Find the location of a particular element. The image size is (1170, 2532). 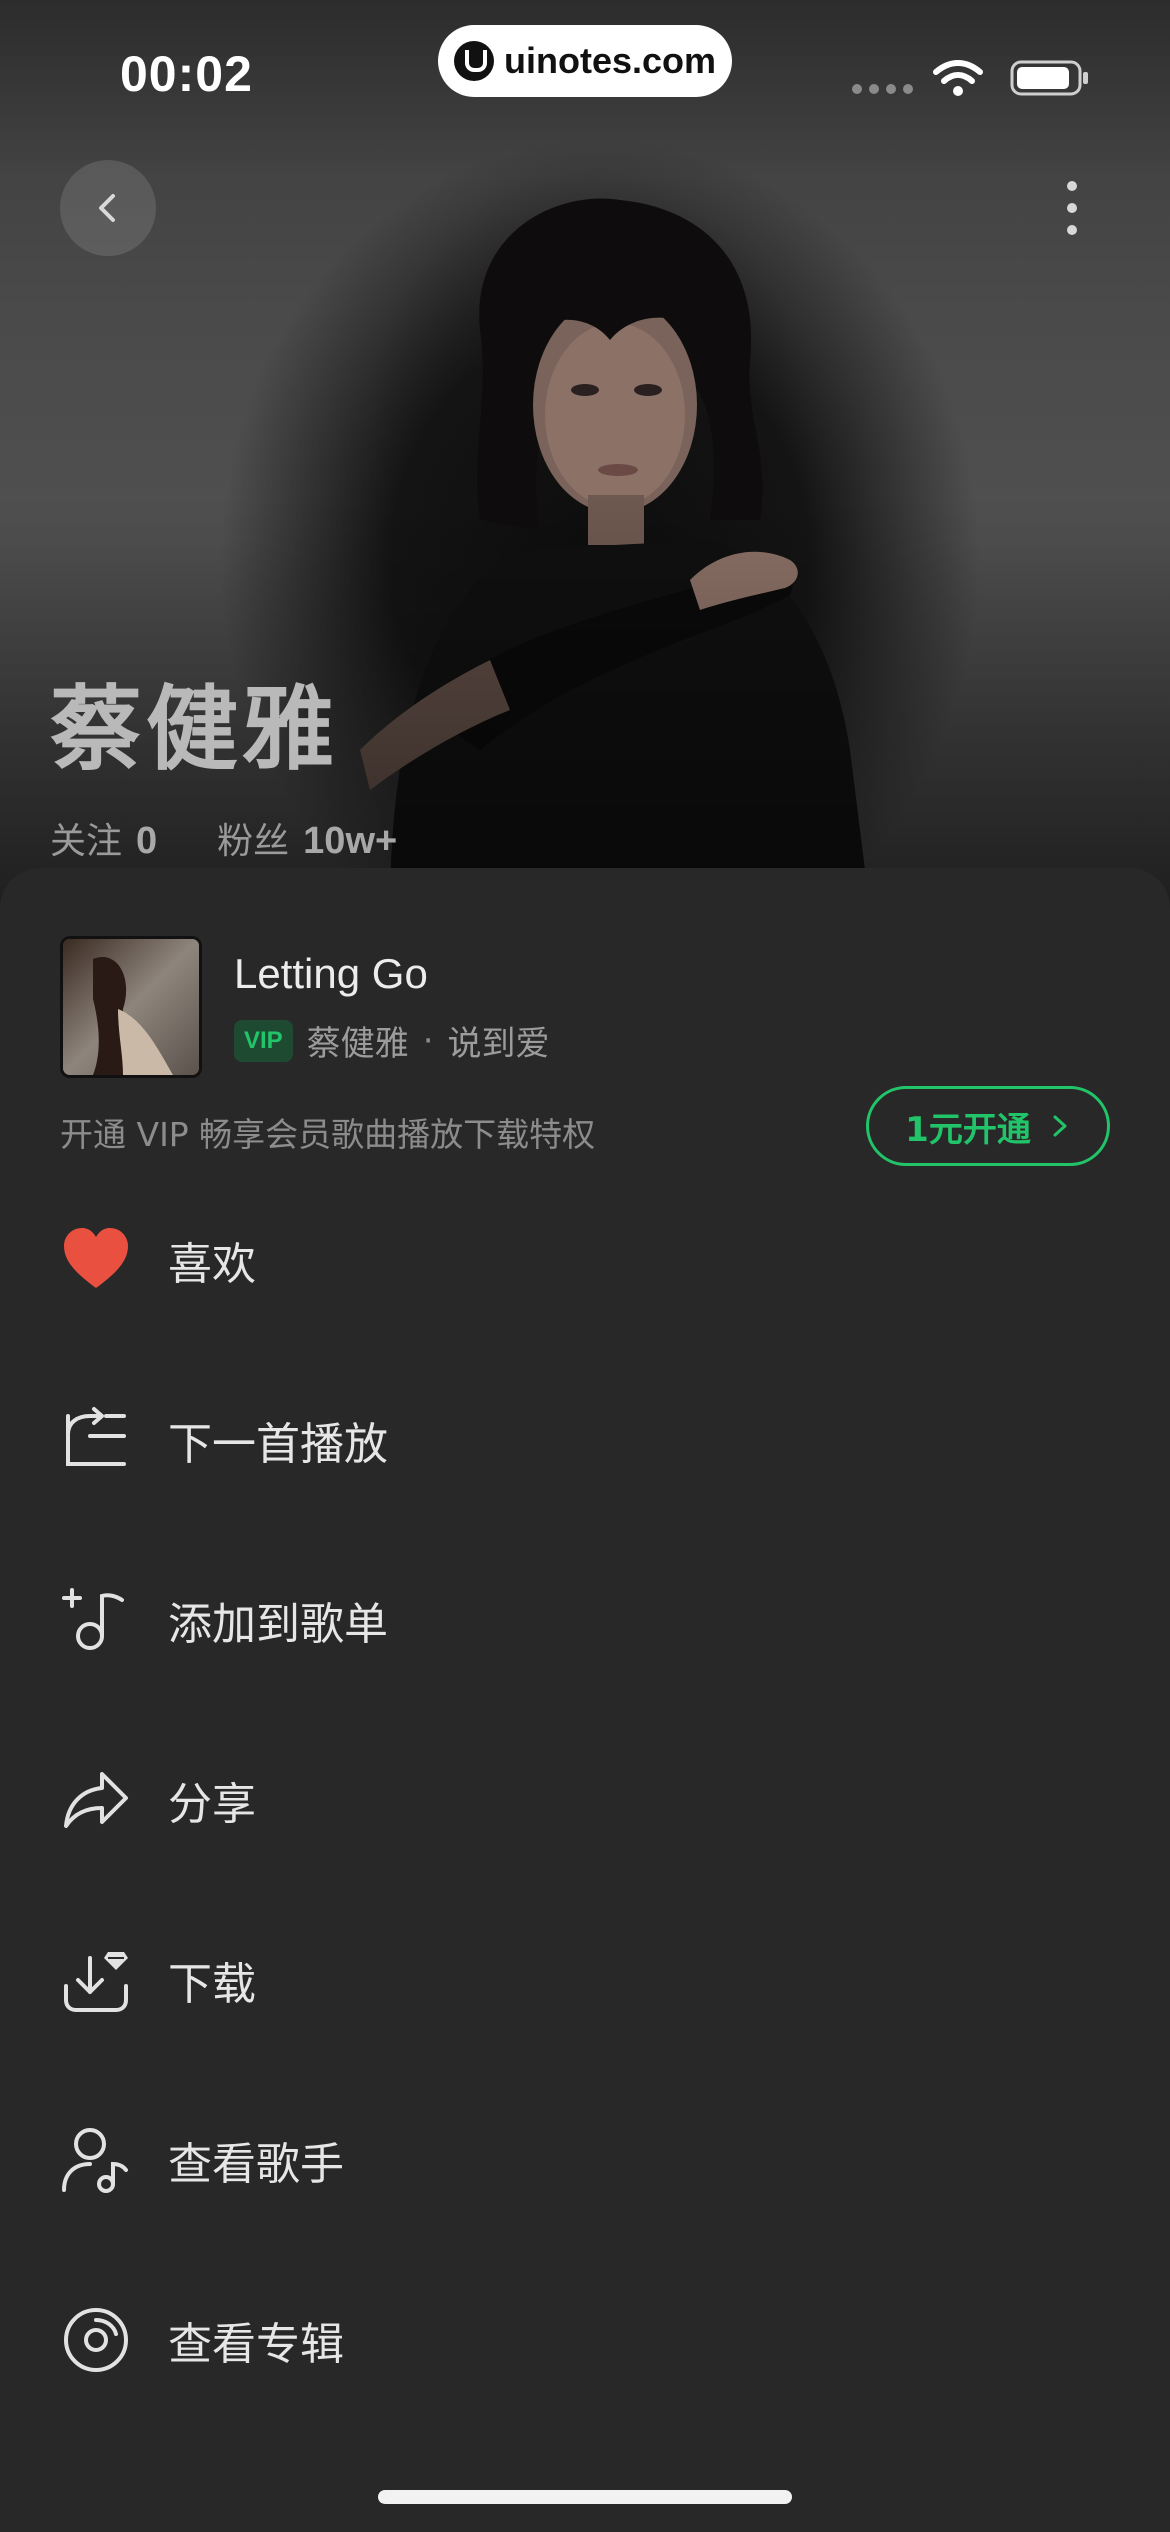

song-meta: VIP 蔡健雅 · 说到爱 is located at coordinates (392, 1040).